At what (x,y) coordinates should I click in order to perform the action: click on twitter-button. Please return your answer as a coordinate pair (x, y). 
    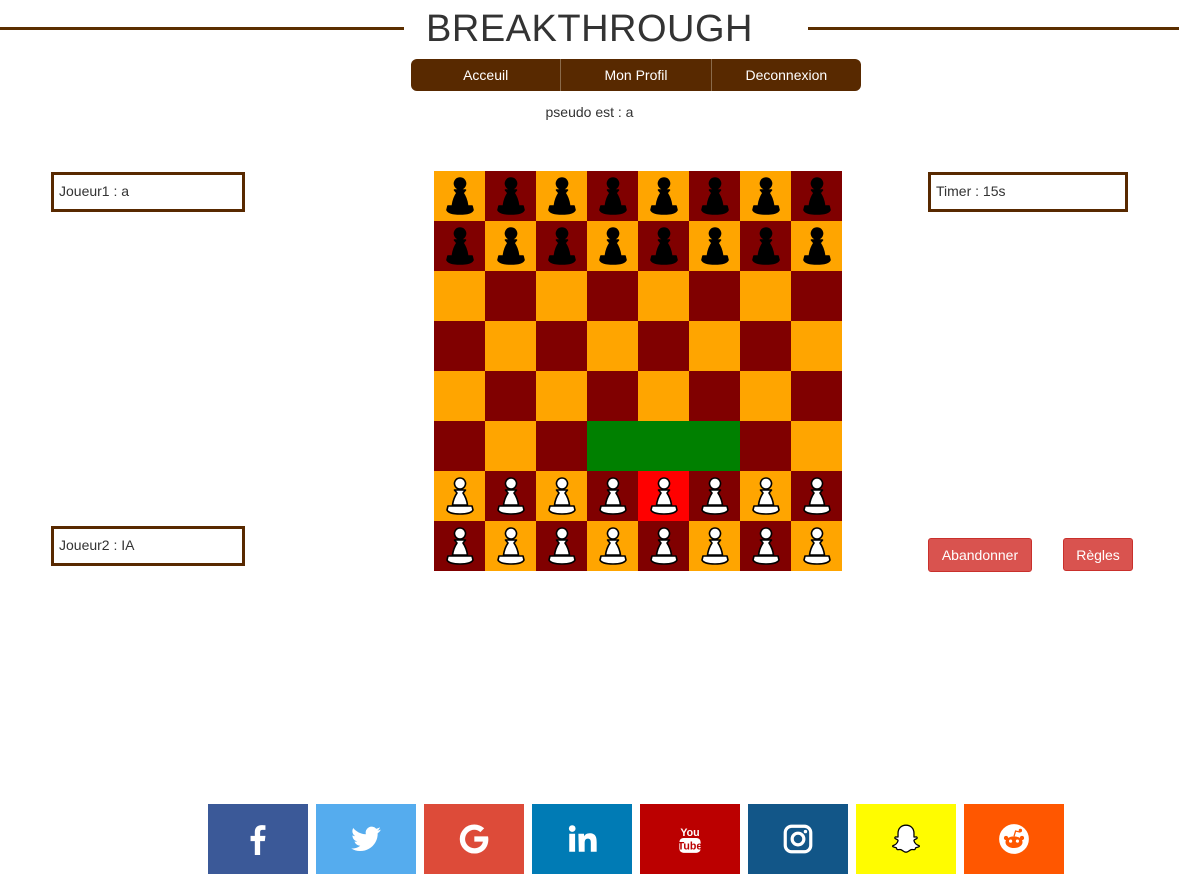
    Looking at the image, I should click on (366, 839).